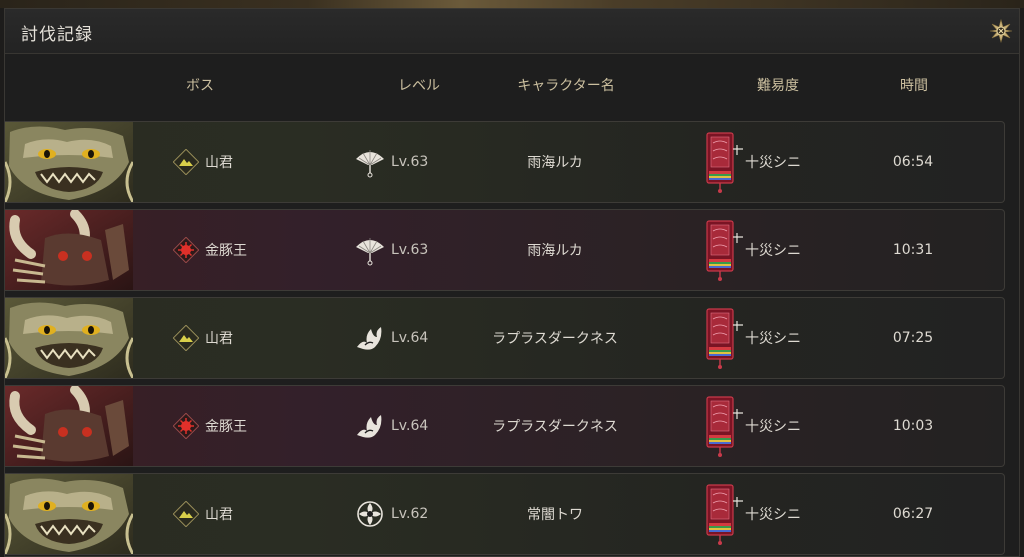 The image size is (1024, 557). Describe the element at coordinates (555, 515) in the screenshot. I see `character-name: 常闇トワ` at that location.